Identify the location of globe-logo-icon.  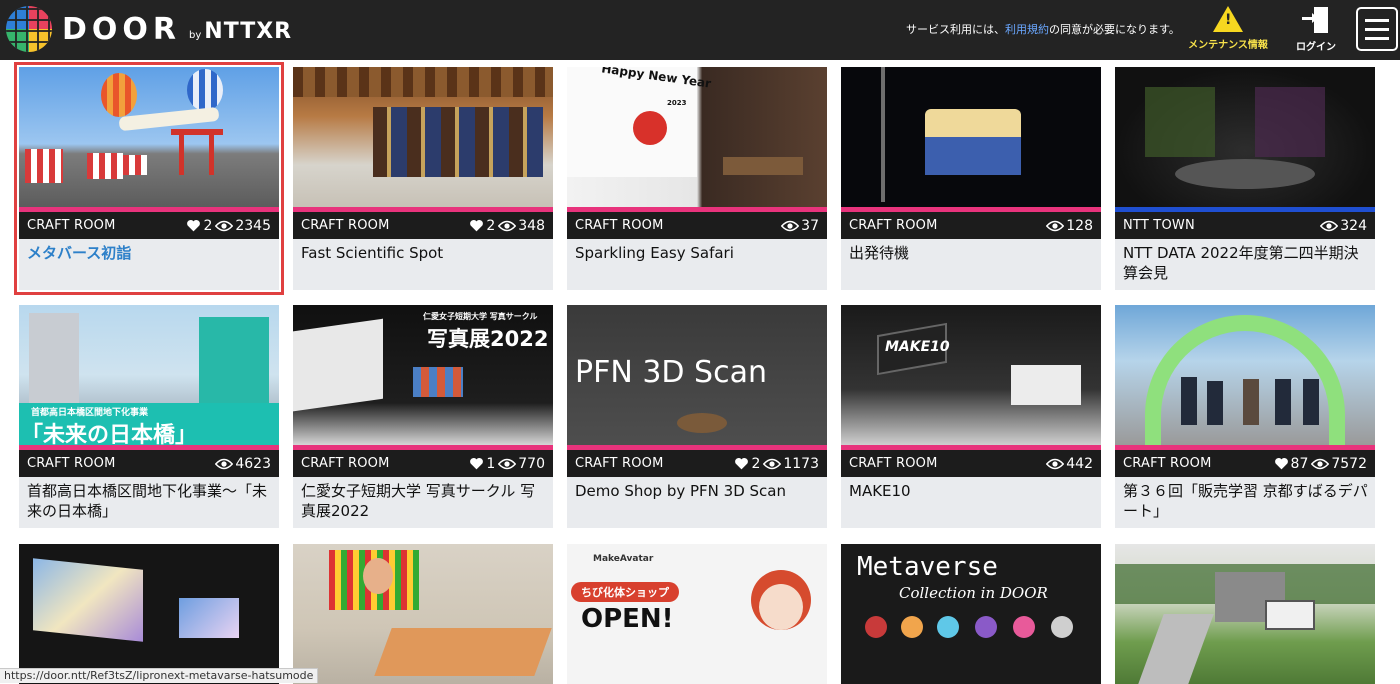
(29, 29).